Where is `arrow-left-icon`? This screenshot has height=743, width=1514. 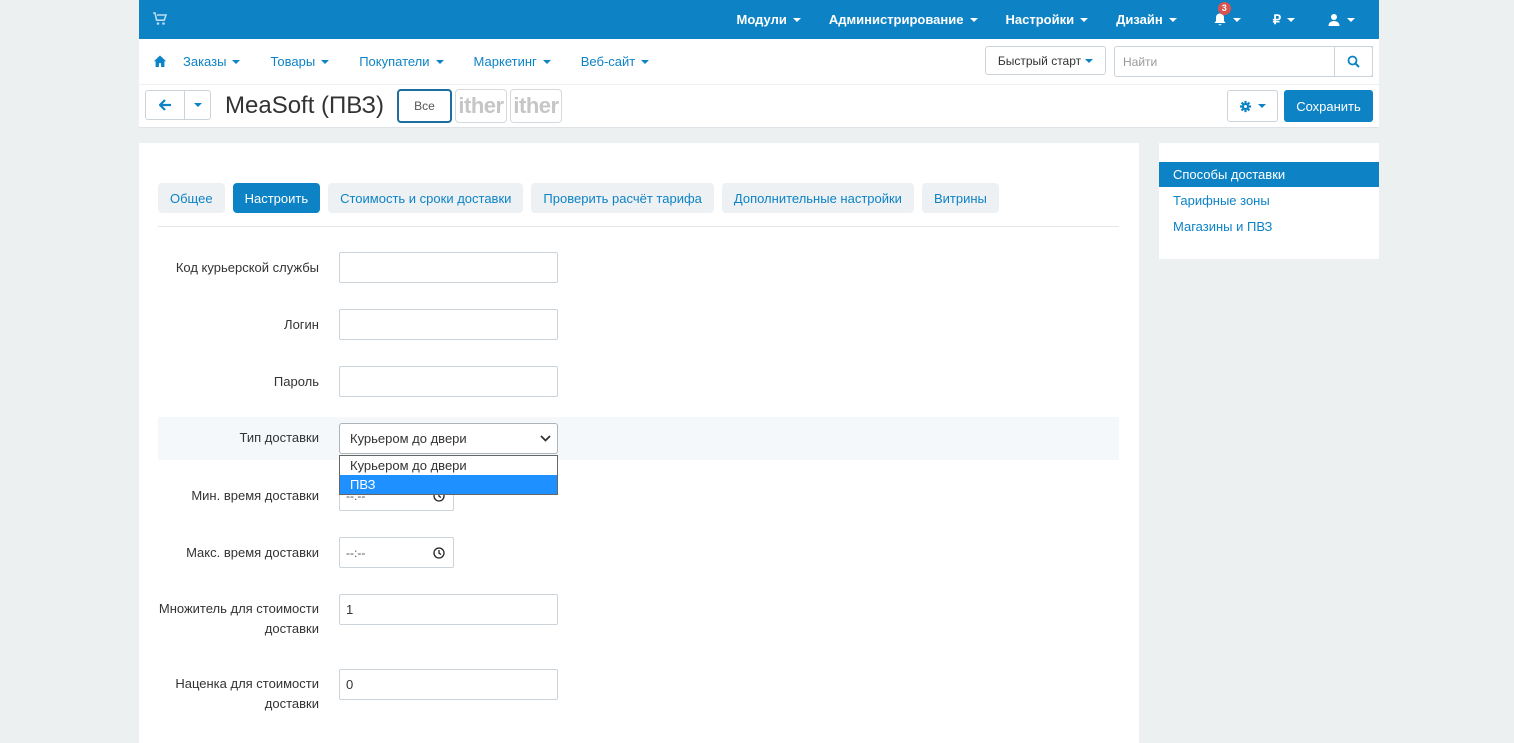
arrow-left-icon is located at coordinates (164, 105).